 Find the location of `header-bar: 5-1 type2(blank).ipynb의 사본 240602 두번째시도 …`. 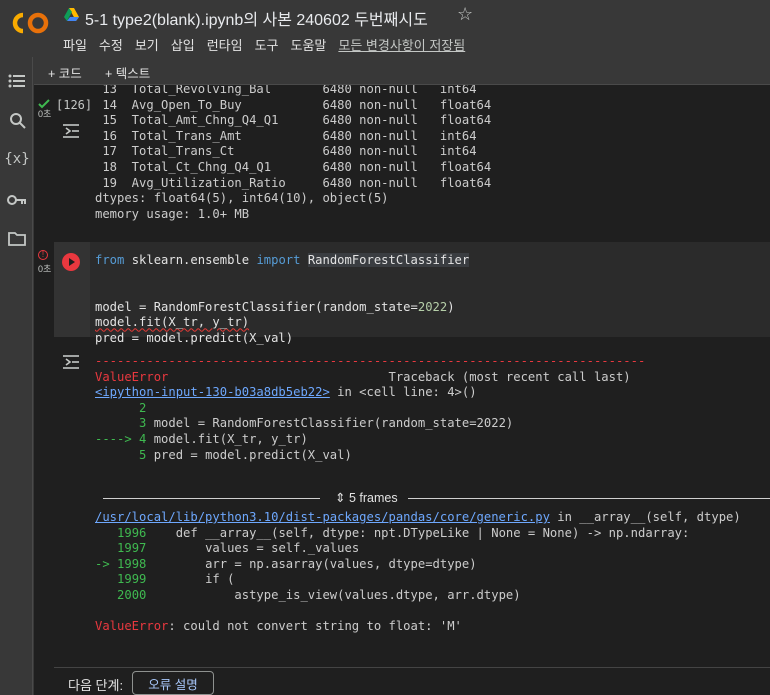

header-bar: 5-1 type2(blank).ipynb의 사본 240602 두번째시도 … is located at coordinates (385, 28).